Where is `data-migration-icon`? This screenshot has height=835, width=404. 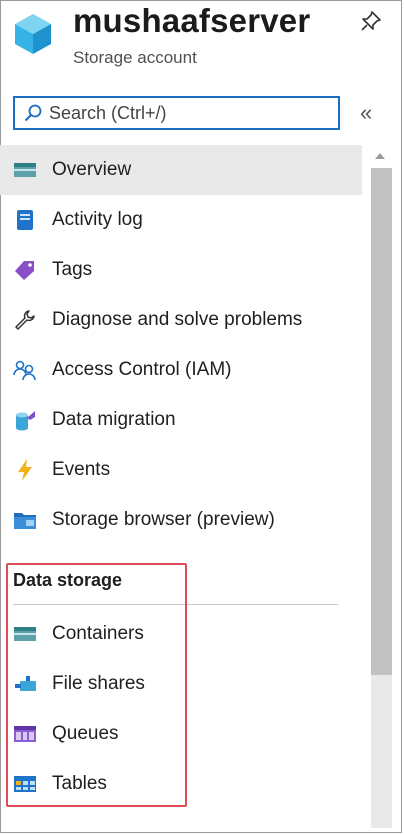
data-migration-icon is located at coordinates (25, 420).